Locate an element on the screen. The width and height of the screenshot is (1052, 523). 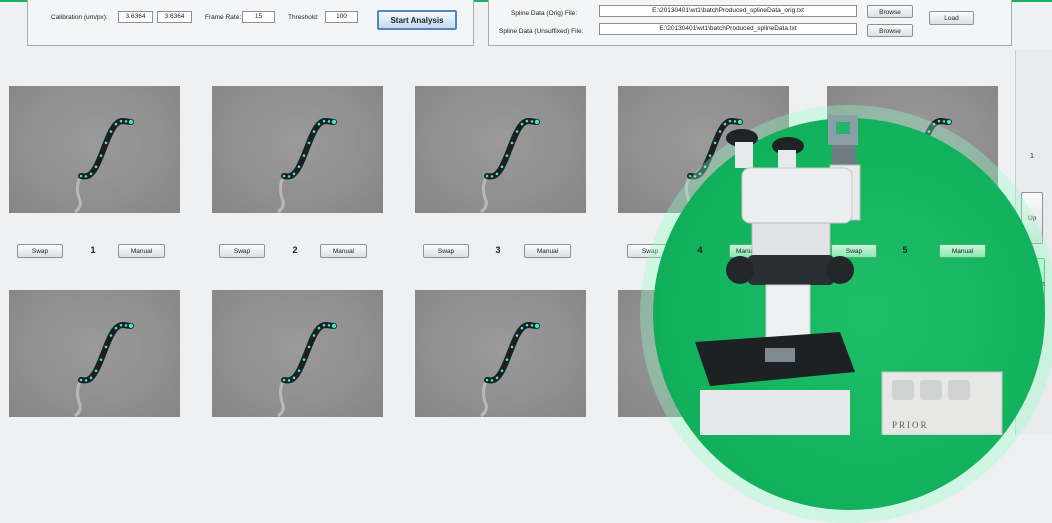
threshold-label: Threshold: is located at coordinates (303, 17).